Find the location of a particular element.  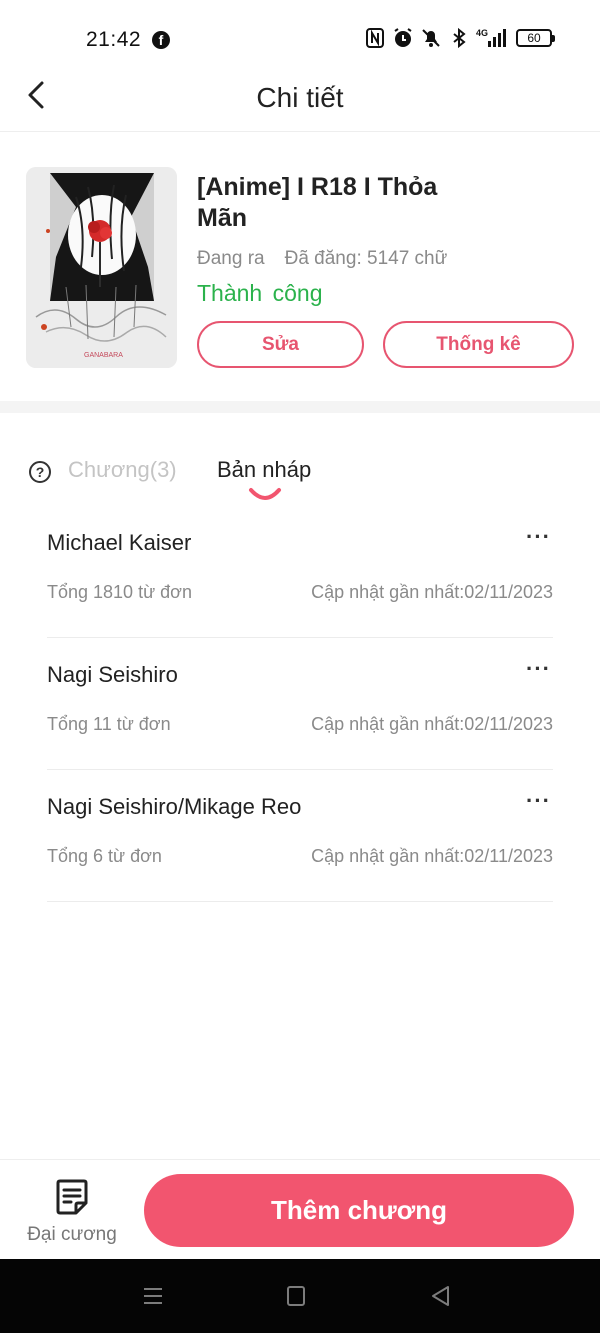

svg-text: 4G is located at coordinates (482, 33).